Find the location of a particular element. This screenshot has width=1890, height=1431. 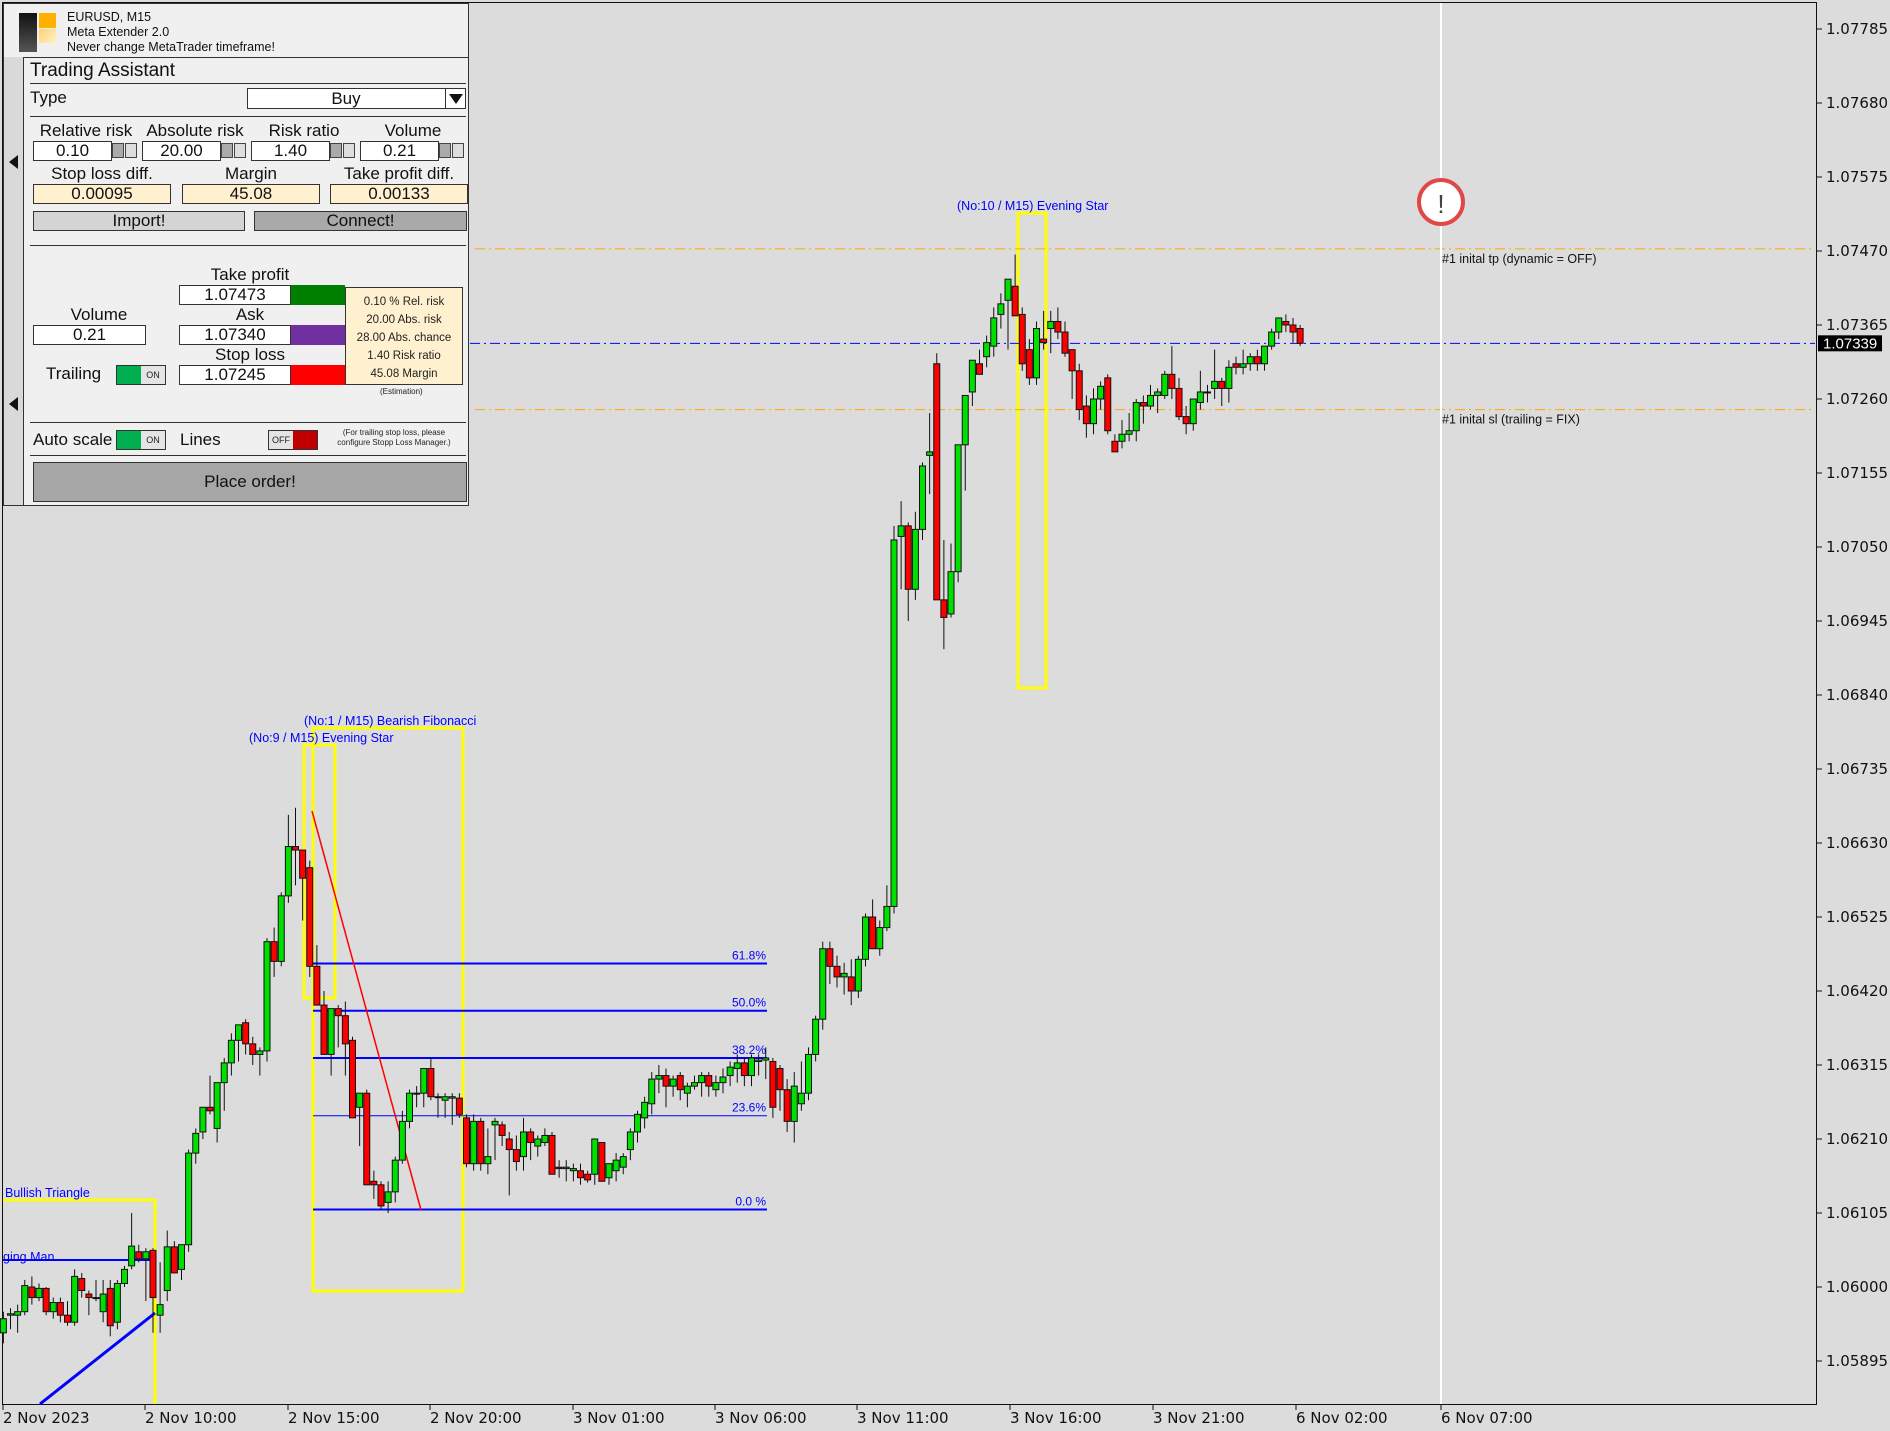

hanging-man-label: ging Man is located at coordinates (28, 1257).